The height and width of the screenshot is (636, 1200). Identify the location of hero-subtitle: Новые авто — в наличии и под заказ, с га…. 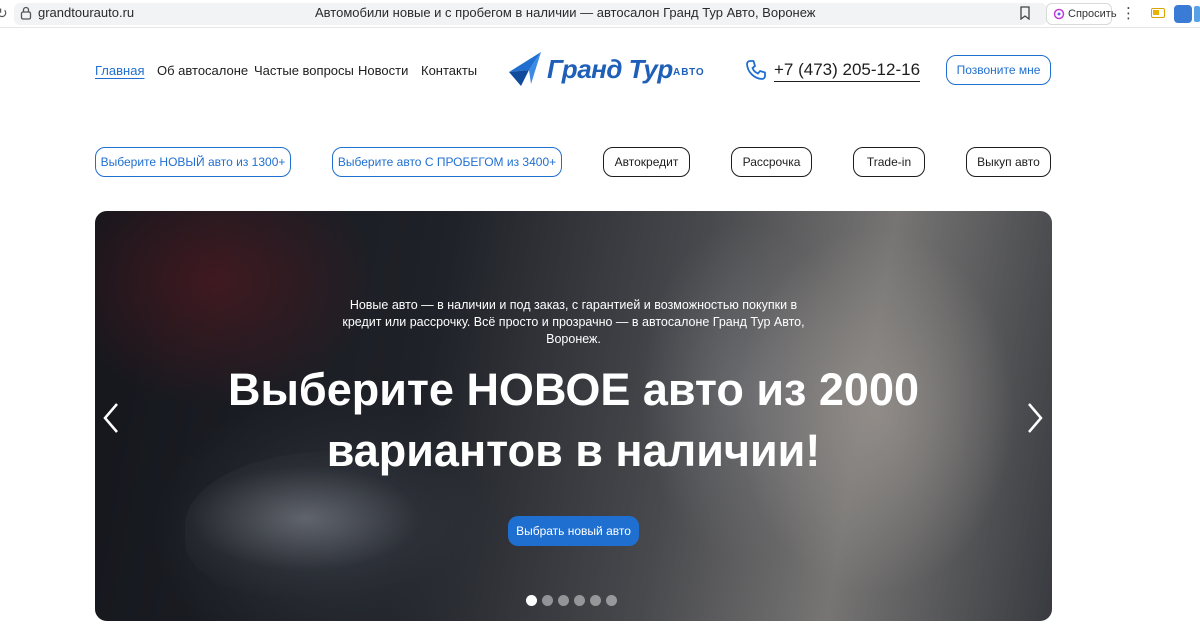
(573, 322).